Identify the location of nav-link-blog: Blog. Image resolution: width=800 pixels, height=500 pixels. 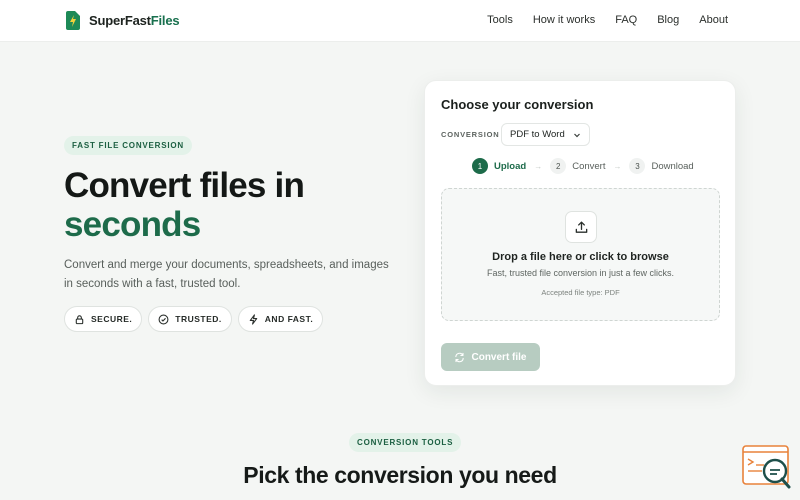
(668, 20).